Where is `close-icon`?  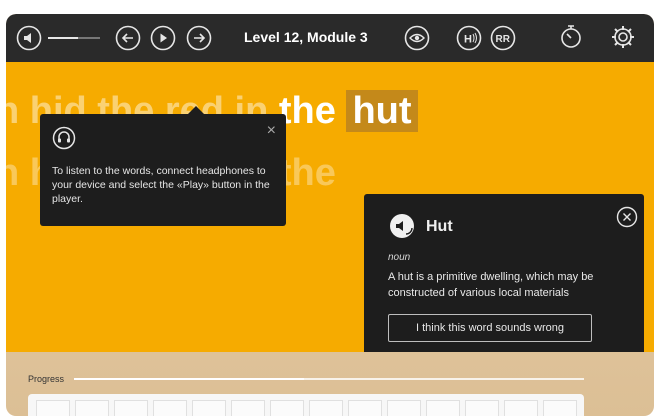
close-icon is located at coordinates (627, 217).